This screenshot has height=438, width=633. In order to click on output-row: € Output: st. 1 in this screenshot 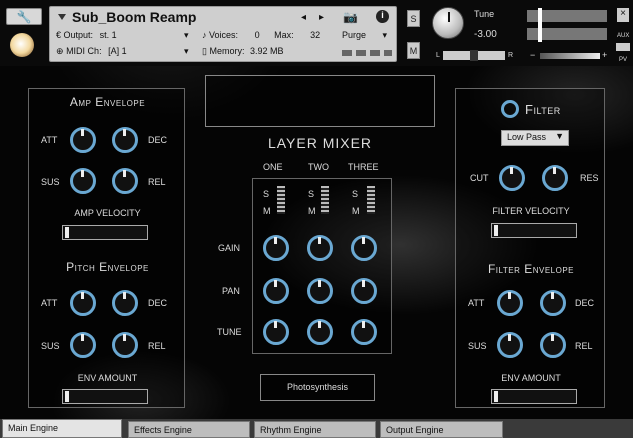, I will do `click(86, 35)`.